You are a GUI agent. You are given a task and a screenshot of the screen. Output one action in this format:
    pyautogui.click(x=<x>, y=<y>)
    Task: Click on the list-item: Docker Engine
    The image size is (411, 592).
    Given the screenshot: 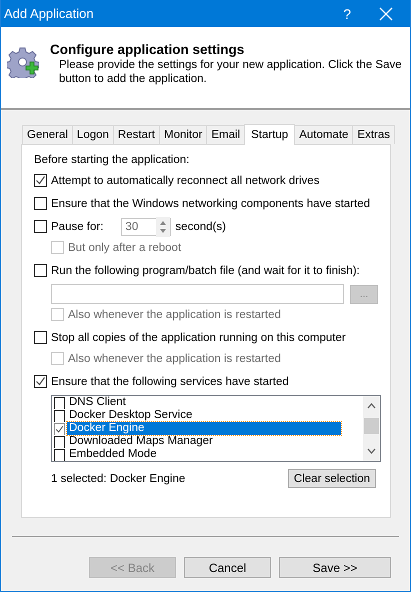 What is the action you would take?
    pyautogui.click(x=204, y=428)
    